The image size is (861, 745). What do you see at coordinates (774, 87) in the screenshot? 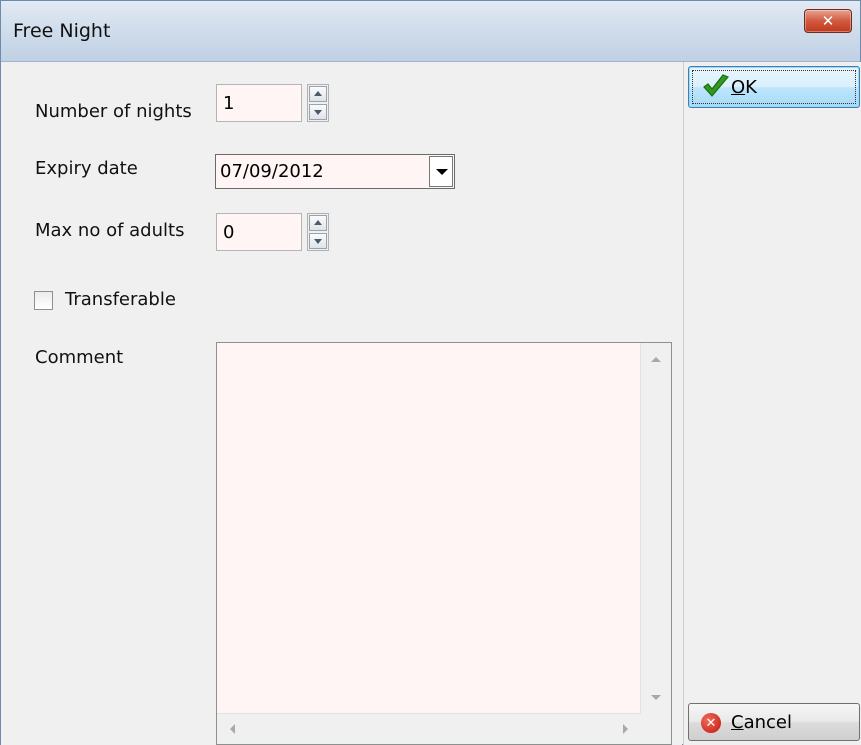
I see `ok-button: OK` at bounding box center [774, 87].